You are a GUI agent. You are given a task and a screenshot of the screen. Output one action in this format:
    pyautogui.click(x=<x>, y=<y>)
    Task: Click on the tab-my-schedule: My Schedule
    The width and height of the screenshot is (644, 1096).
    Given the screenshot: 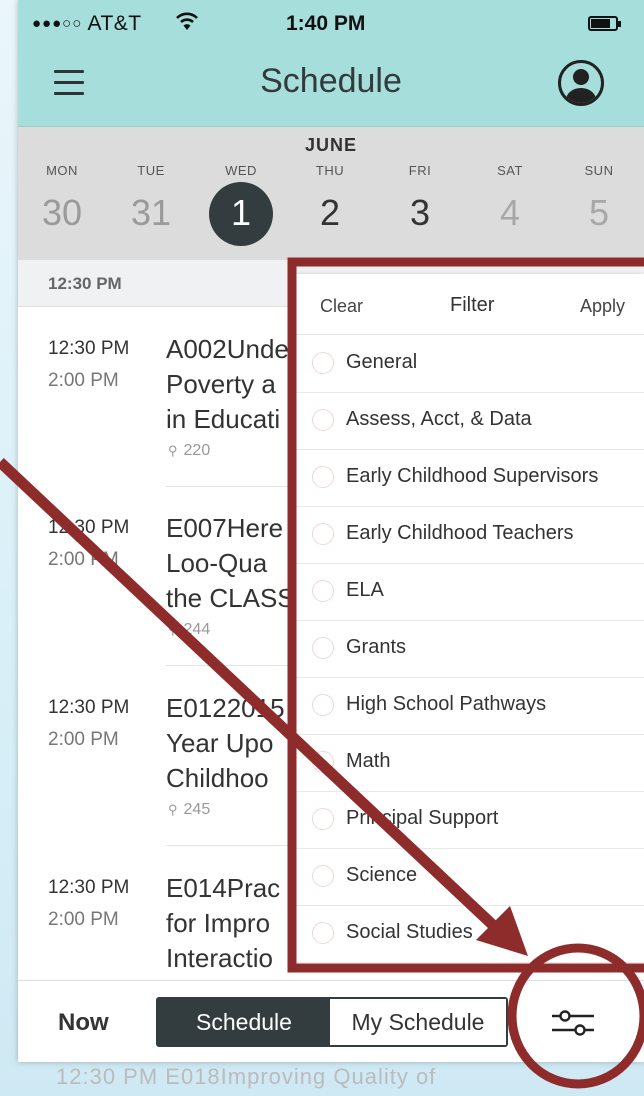 What is the action you would take?
    pyautogui.click(x=418, y=1022)
    